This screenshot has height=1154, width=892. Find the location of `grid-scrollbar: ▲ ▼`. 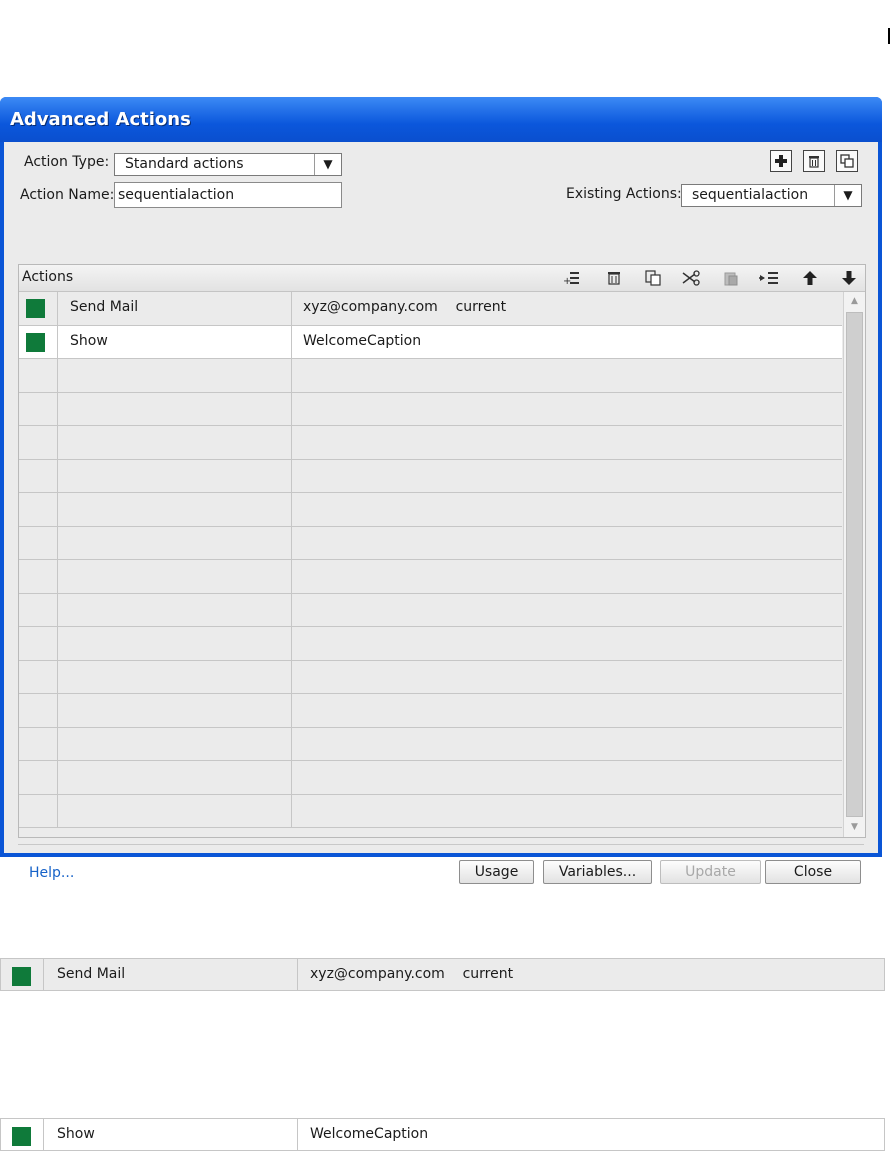

grid-scrollbar: ▲ ▼ is located at coordinates (854, 564).